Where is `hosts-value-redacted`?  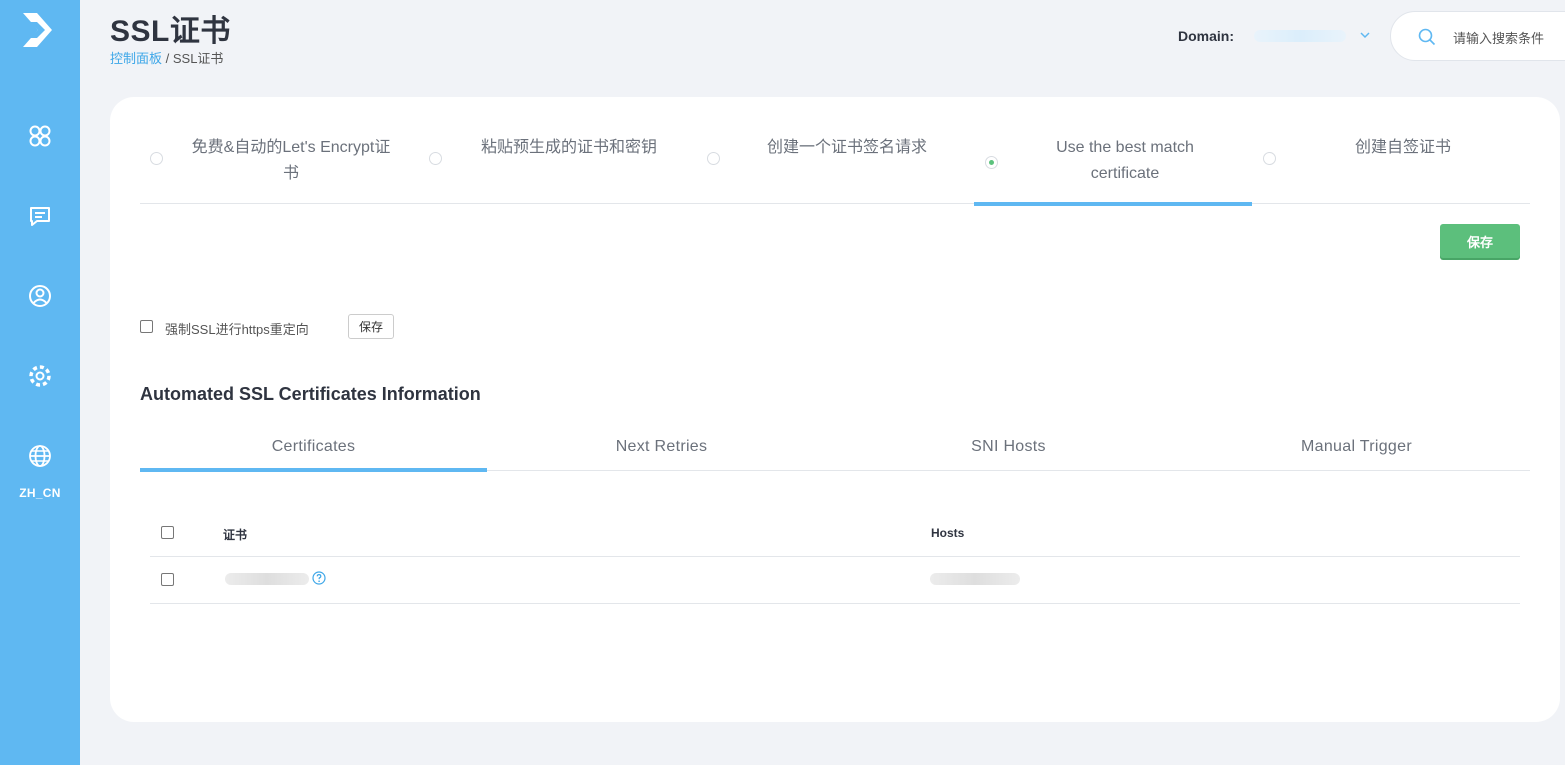 hosts-value-redacted is located at coordinates (975, 579).